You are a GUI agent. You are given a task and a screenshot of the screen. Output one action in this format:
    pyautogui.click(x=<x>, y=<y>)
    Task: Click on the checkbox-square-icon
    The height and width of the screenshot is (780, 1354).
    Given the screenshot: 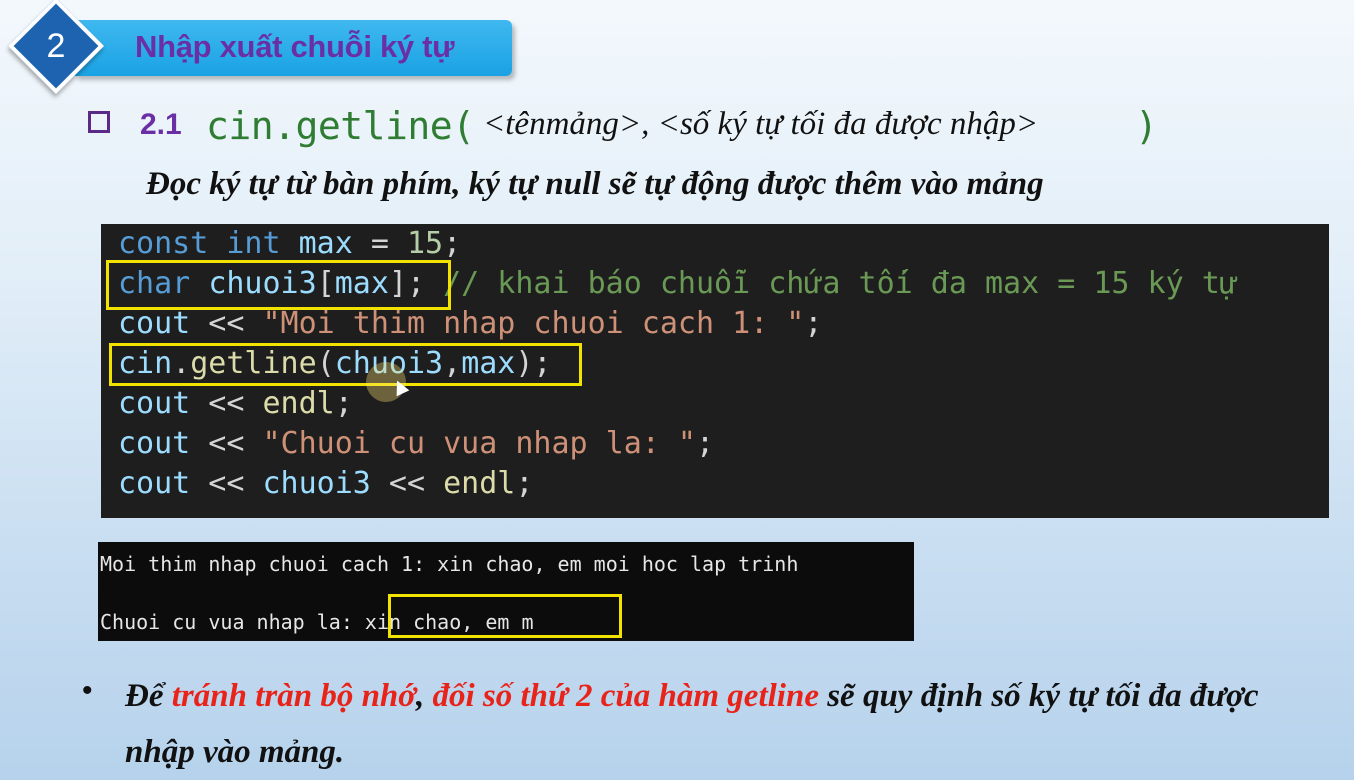 What is the action you would take?
    pyautogui.click(x=99, y=122)
    